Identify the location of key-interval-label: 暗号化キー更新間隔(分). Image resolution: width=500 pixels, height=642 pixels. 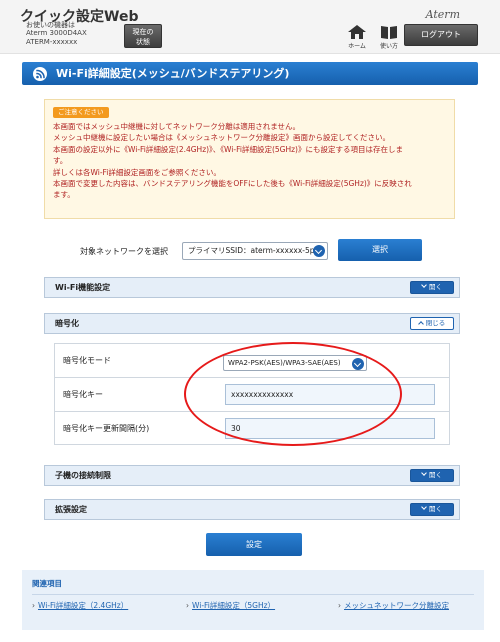
(106, 428).